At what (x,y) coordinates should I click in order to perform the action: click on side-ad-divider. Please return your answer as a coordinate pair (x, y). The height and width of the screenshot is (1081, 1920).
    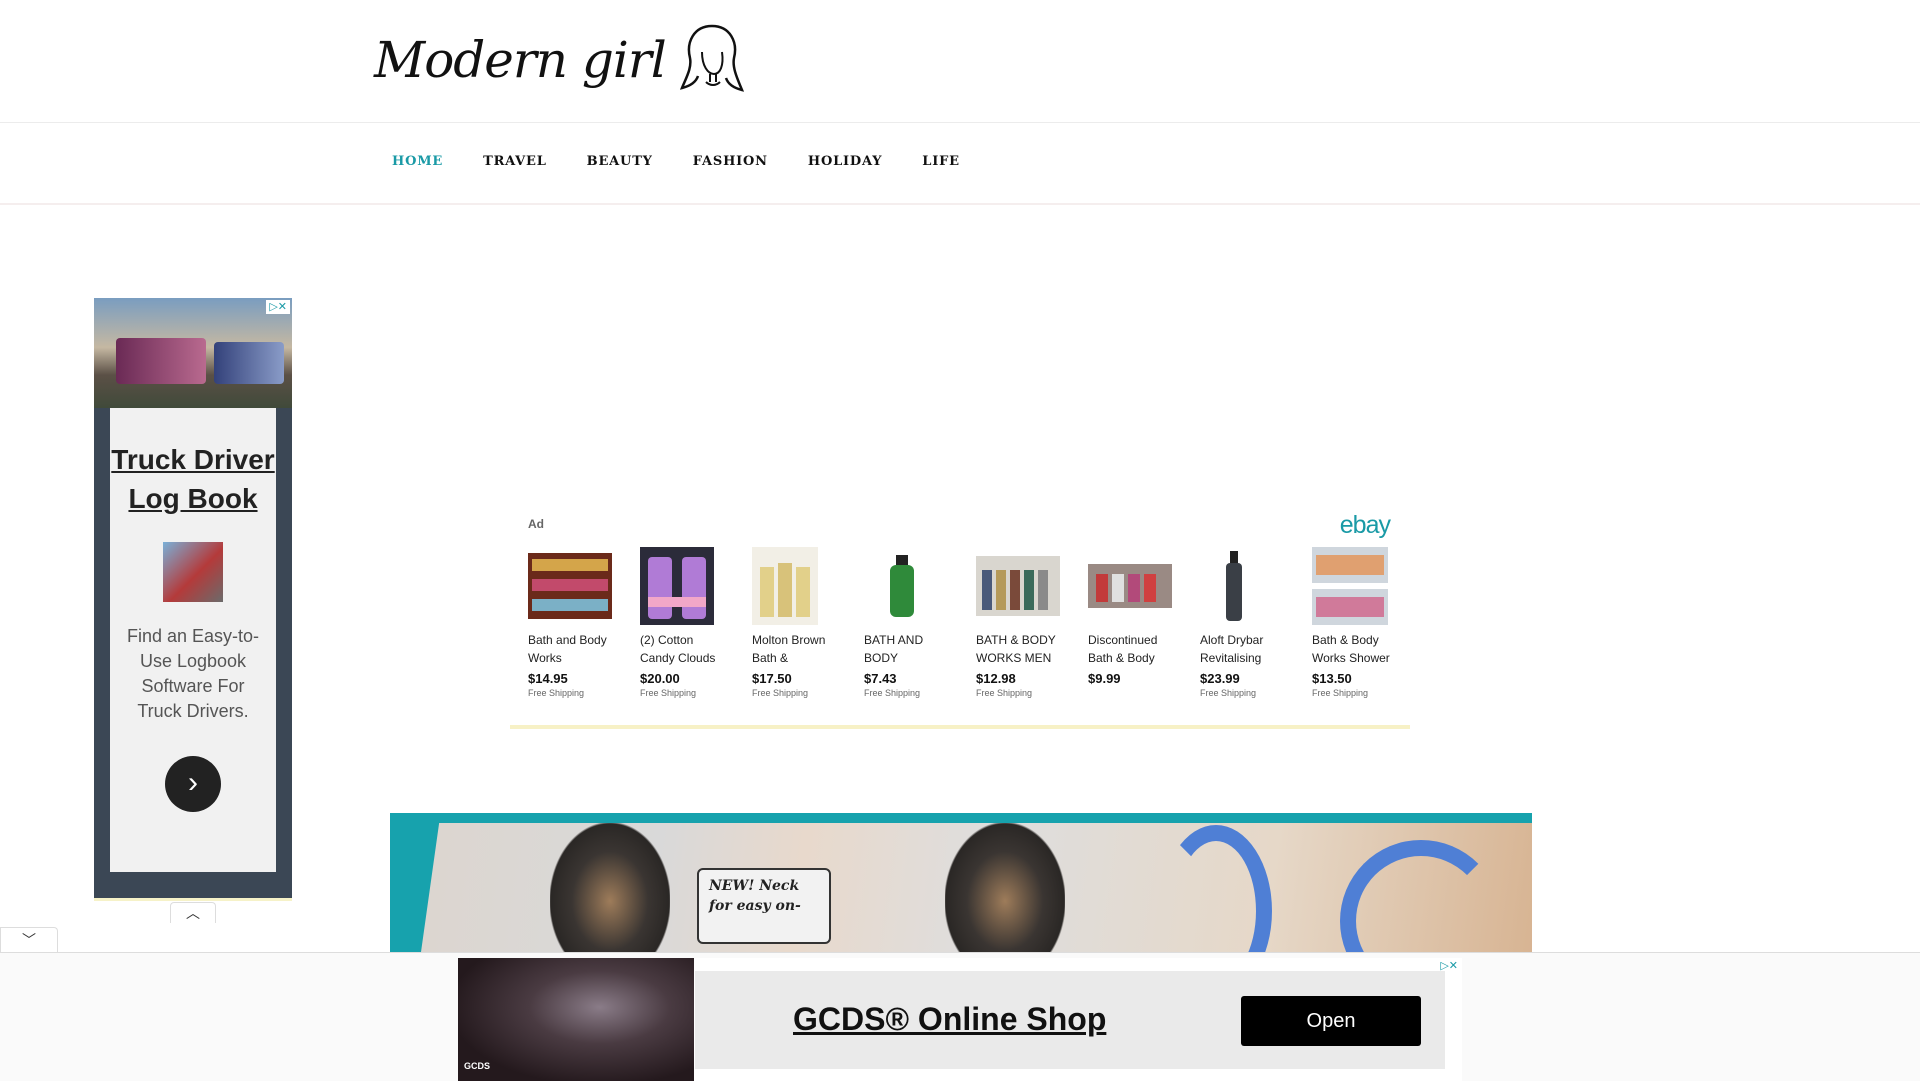
    Looking at the image, I should click on (193, 899).